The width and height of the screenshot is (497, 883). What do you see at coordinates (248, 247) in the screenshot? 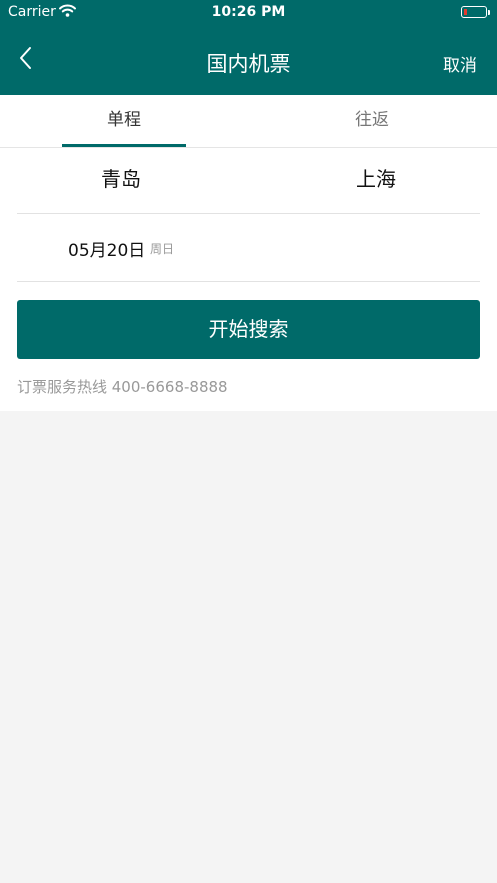
I see `date-selector: 05月20日 周日` at bounding box center [248, 247].